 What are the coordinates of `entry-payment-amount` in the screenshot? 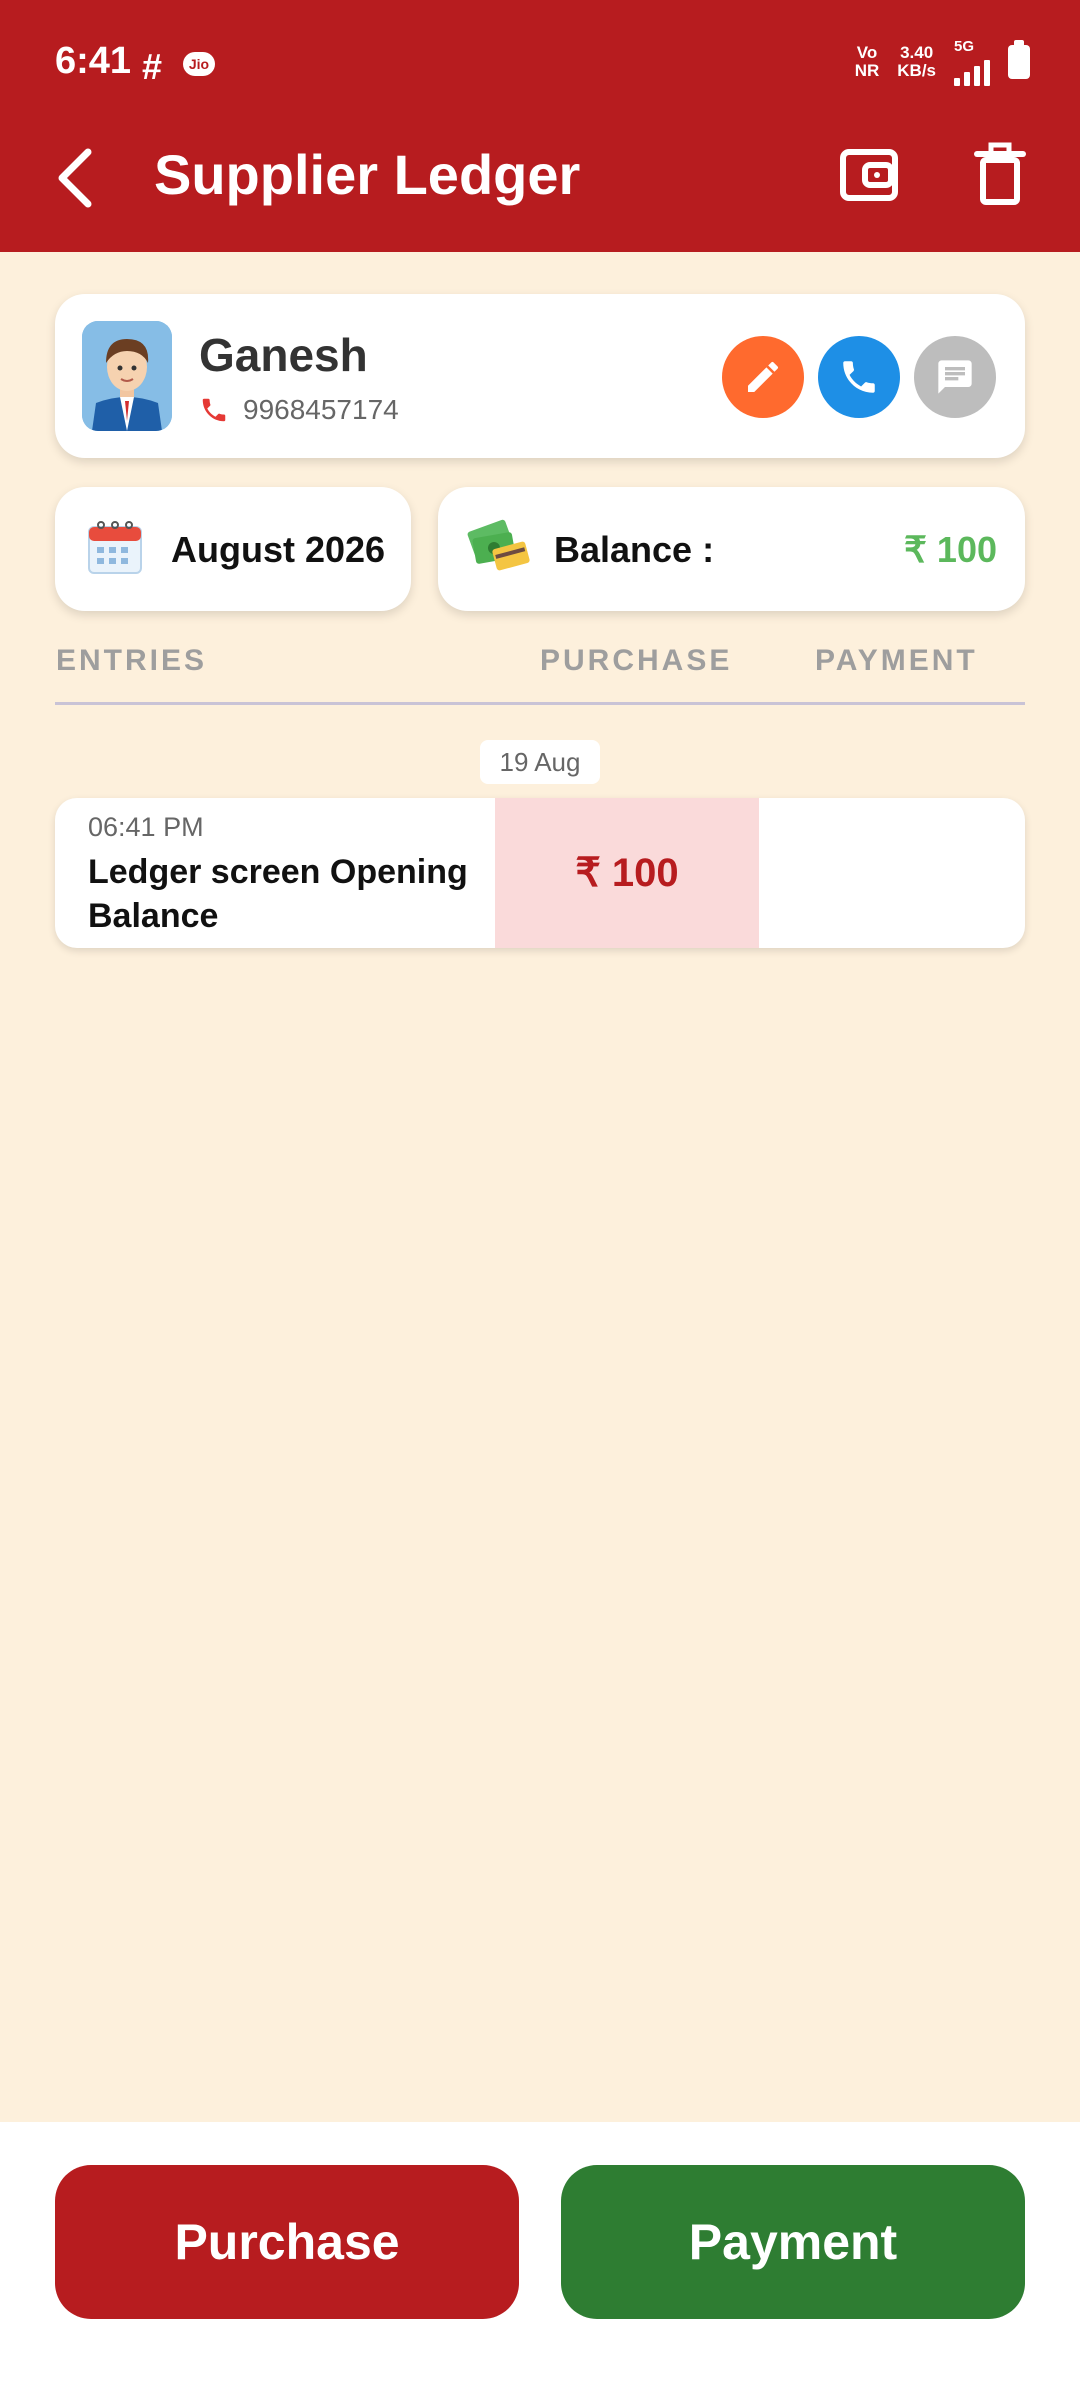 It's located at (892, 873).